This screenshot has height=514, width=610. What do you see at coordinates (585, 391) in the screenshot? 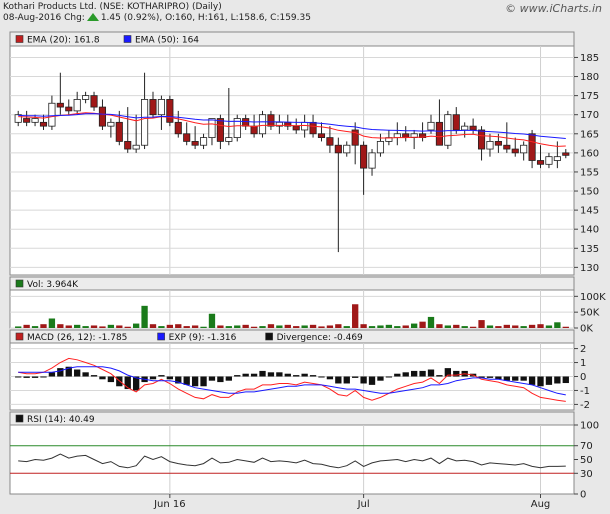
I see `ytick-label-macd: -1` at bounding box center [585, 391].